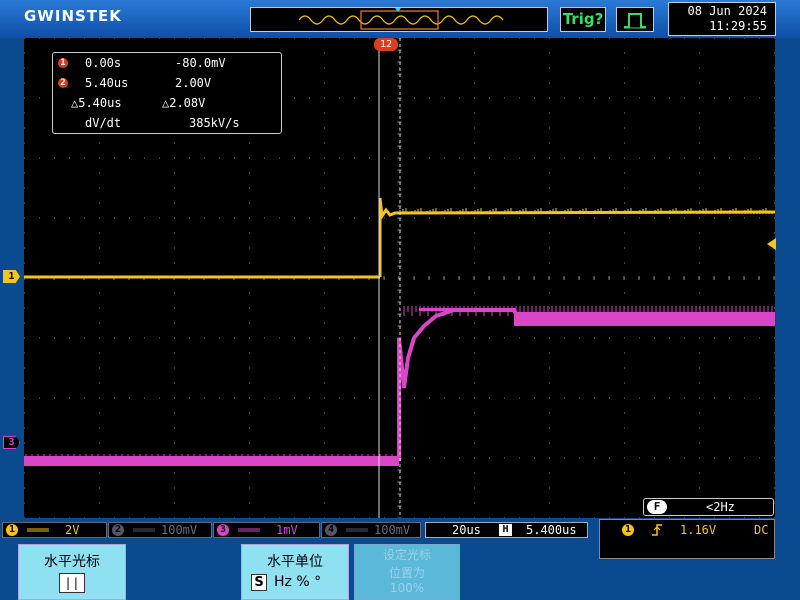  Describe the element at coordinates (287, 530) in the screenshot. I see `ch3-scale: 1mV` at that location.